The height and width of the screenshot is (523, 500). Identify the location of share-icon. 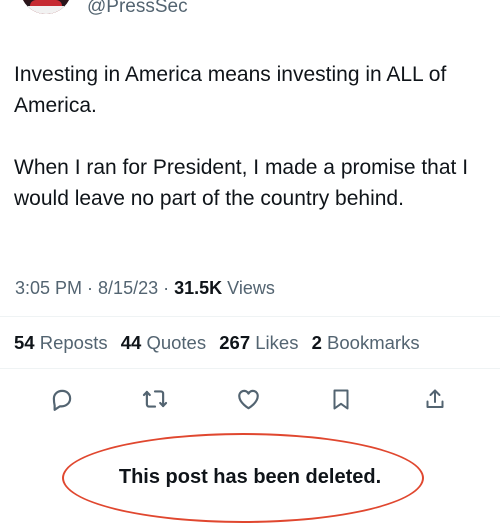
(435, 398).